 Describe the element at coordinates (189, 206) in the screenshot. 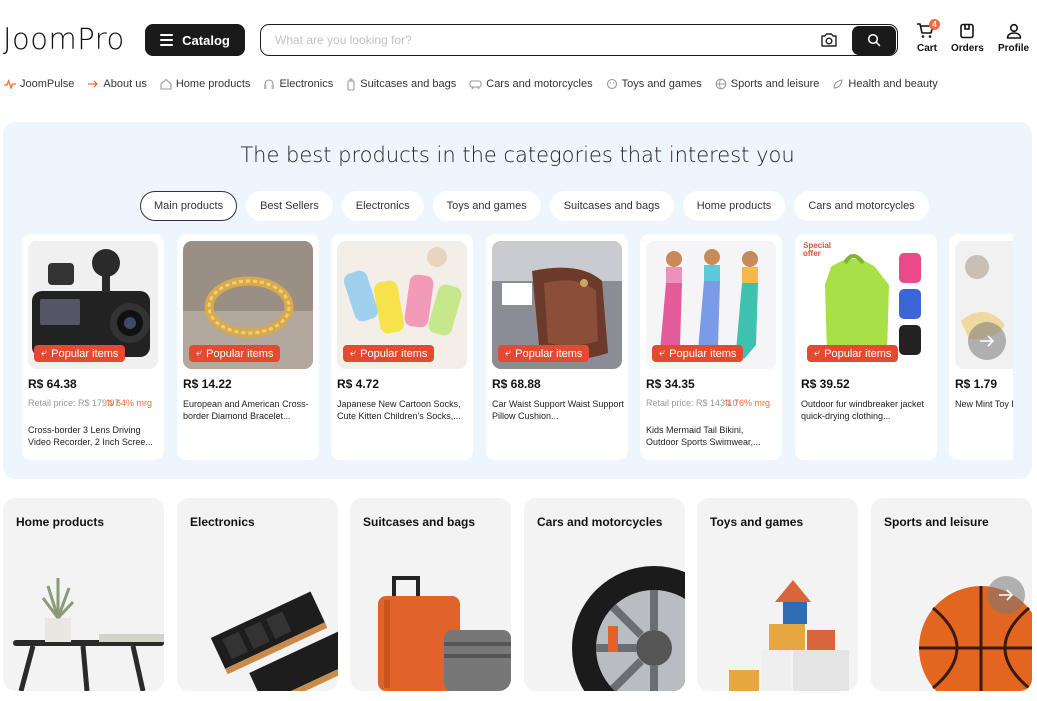

I see `tab-main-products: Main products` at that location.